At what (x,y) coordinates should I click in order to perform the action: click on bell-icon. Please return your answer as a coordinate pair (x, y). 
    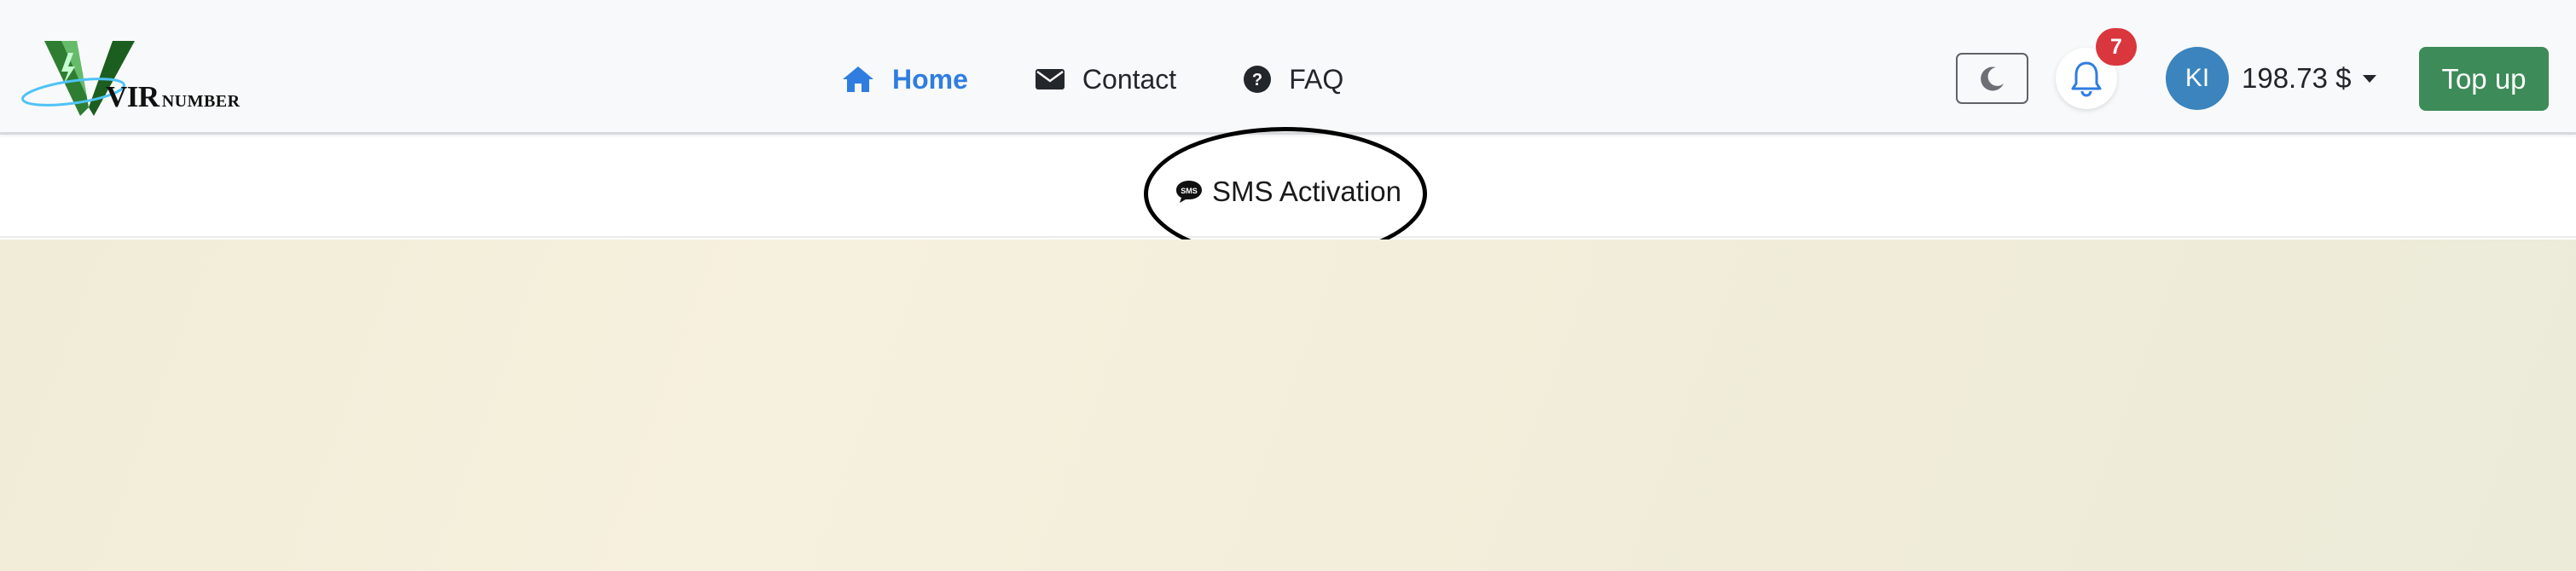
    Looking at the image, I should click on (2086, 79).